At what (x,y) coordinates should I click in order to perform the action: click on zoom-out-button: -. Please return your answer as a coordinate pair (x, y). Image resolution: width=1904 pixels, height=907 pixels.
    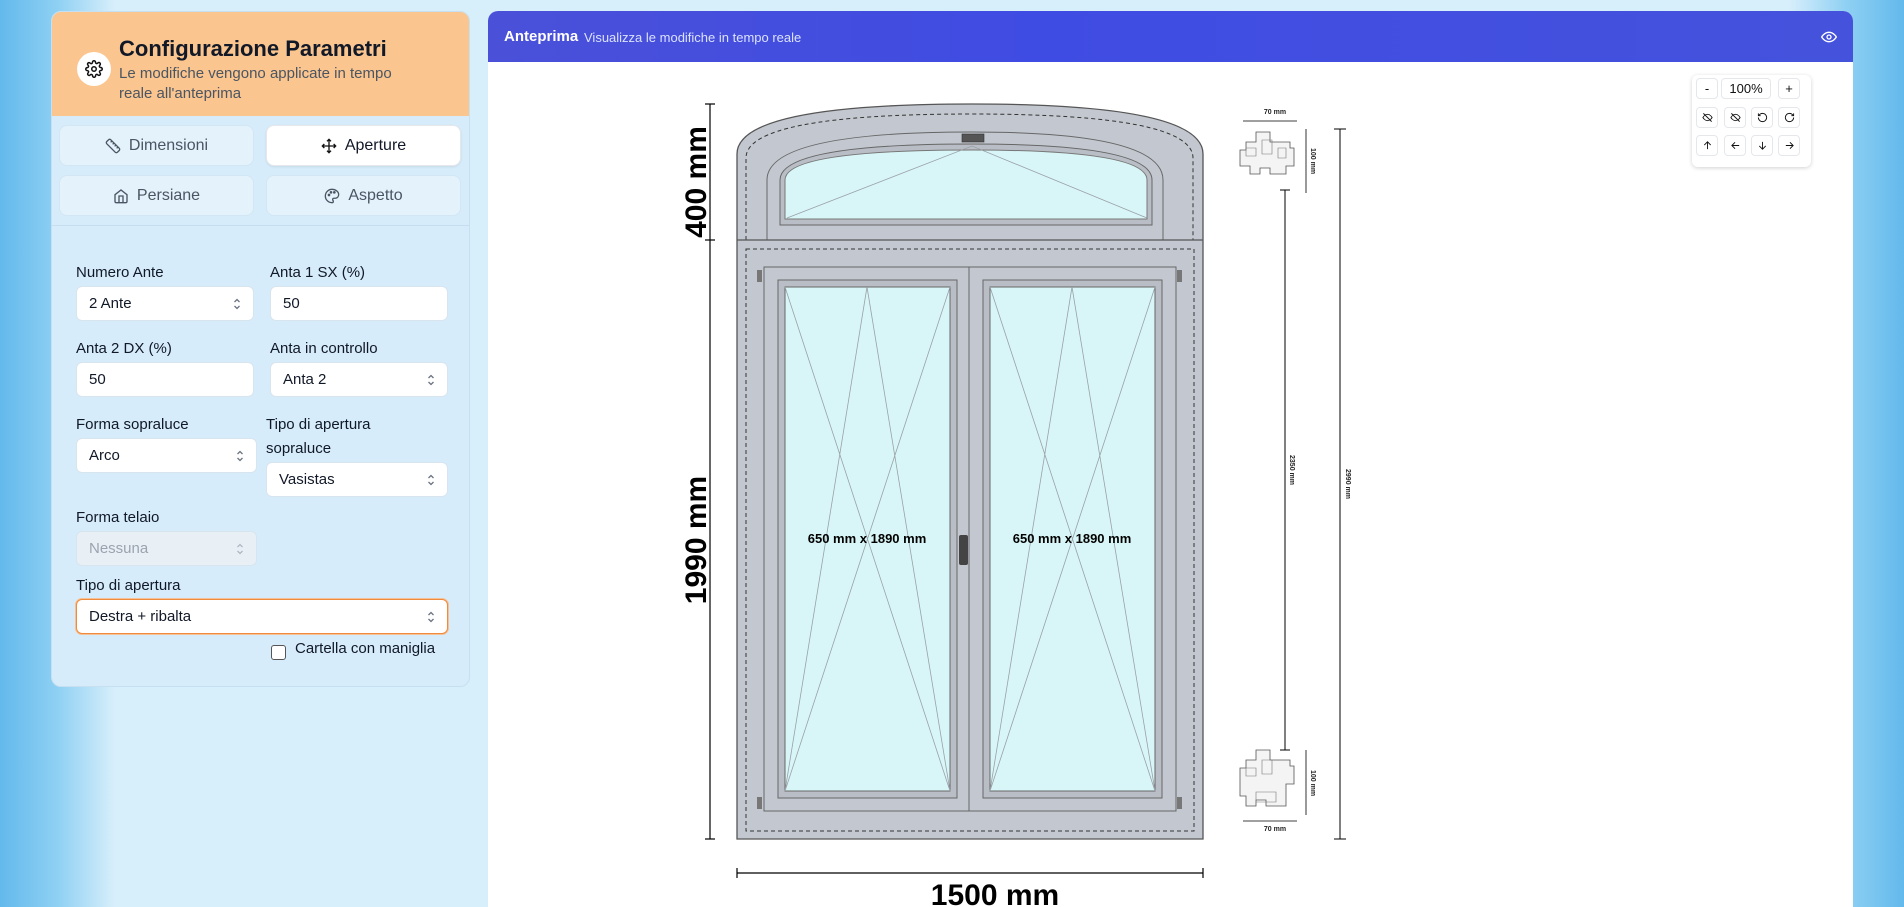
    Looking at the image, I should click on (1707, 88).